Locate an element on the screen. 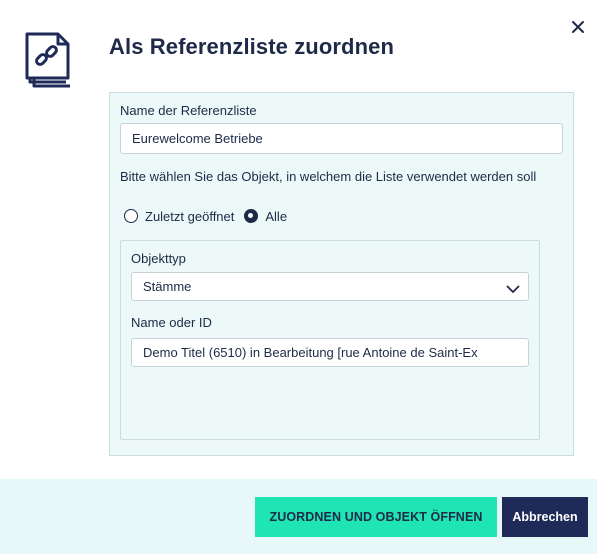  radio-all is located at coordinates (251, 216).